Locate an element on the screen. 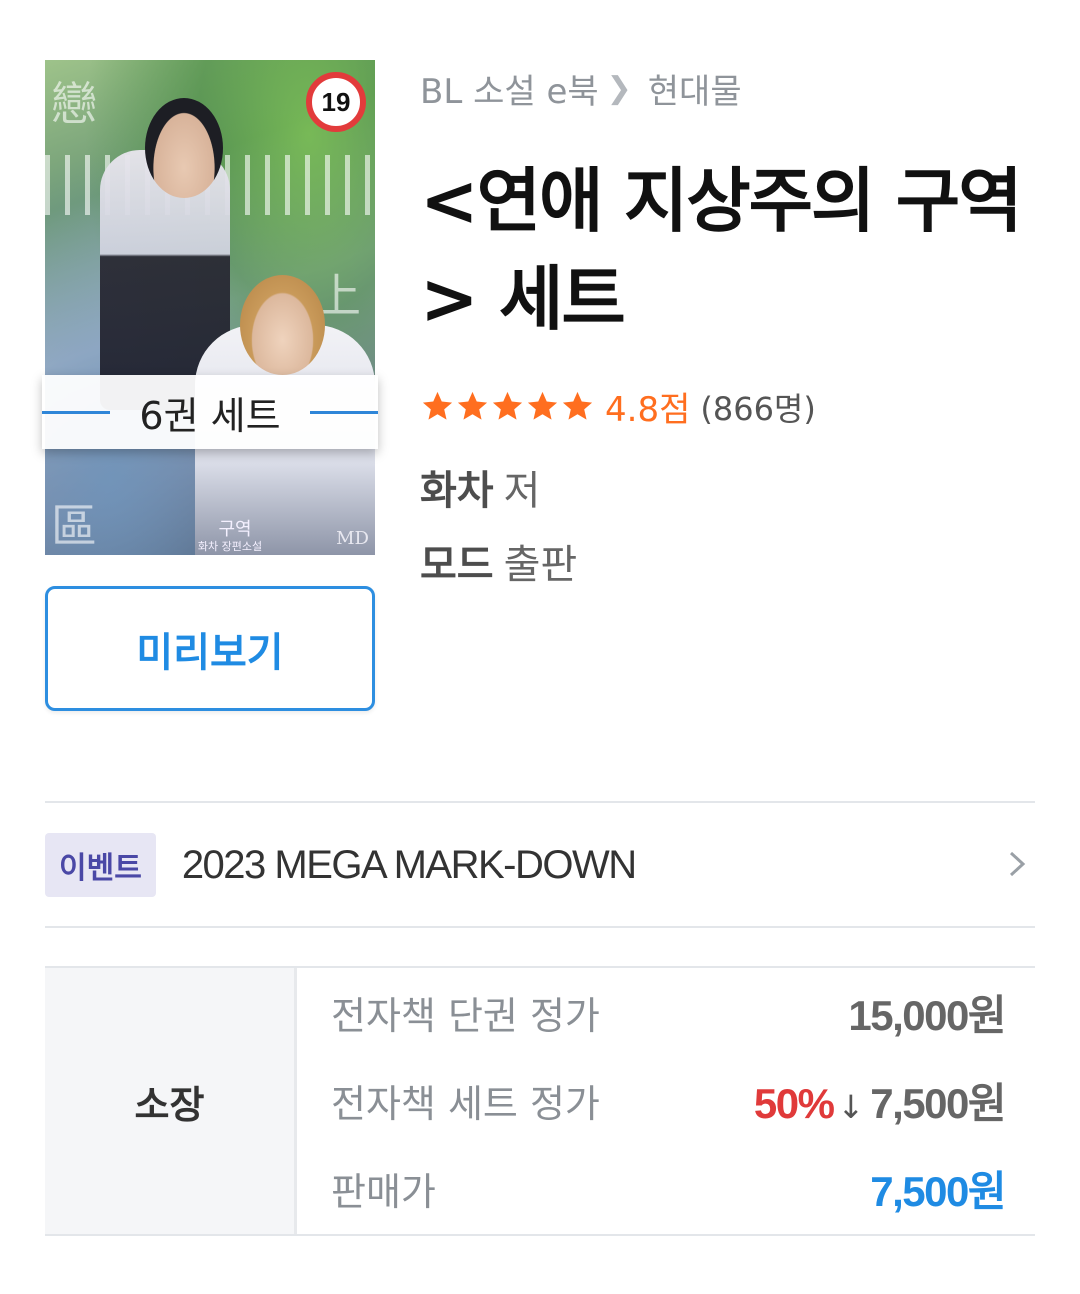  banner-line-right is located at coordinates (344, 412).